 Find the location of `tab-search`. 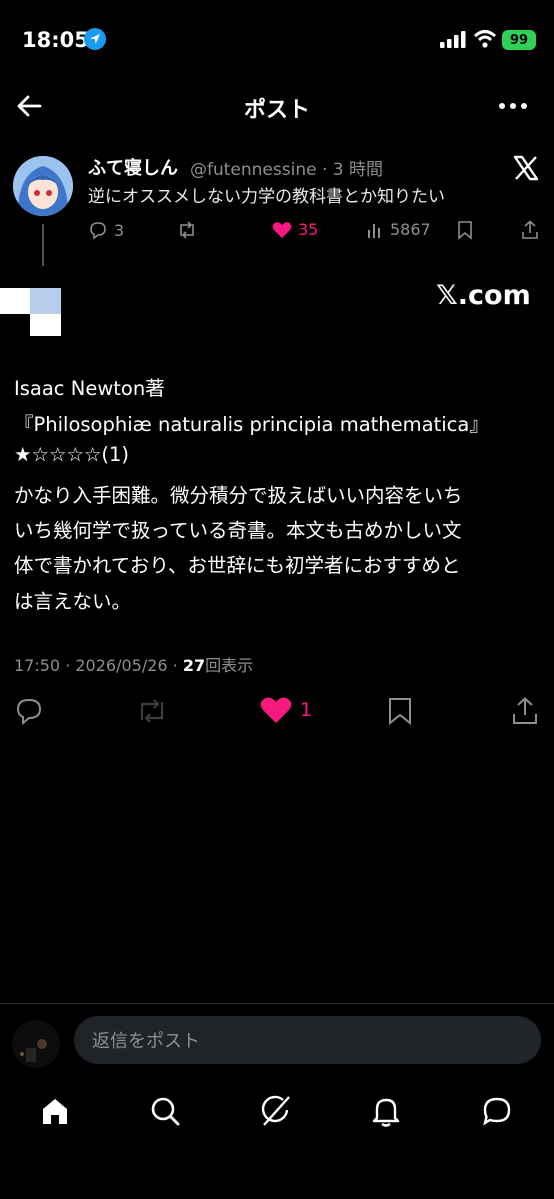

tab-search is located at coordinates (166, 1112).